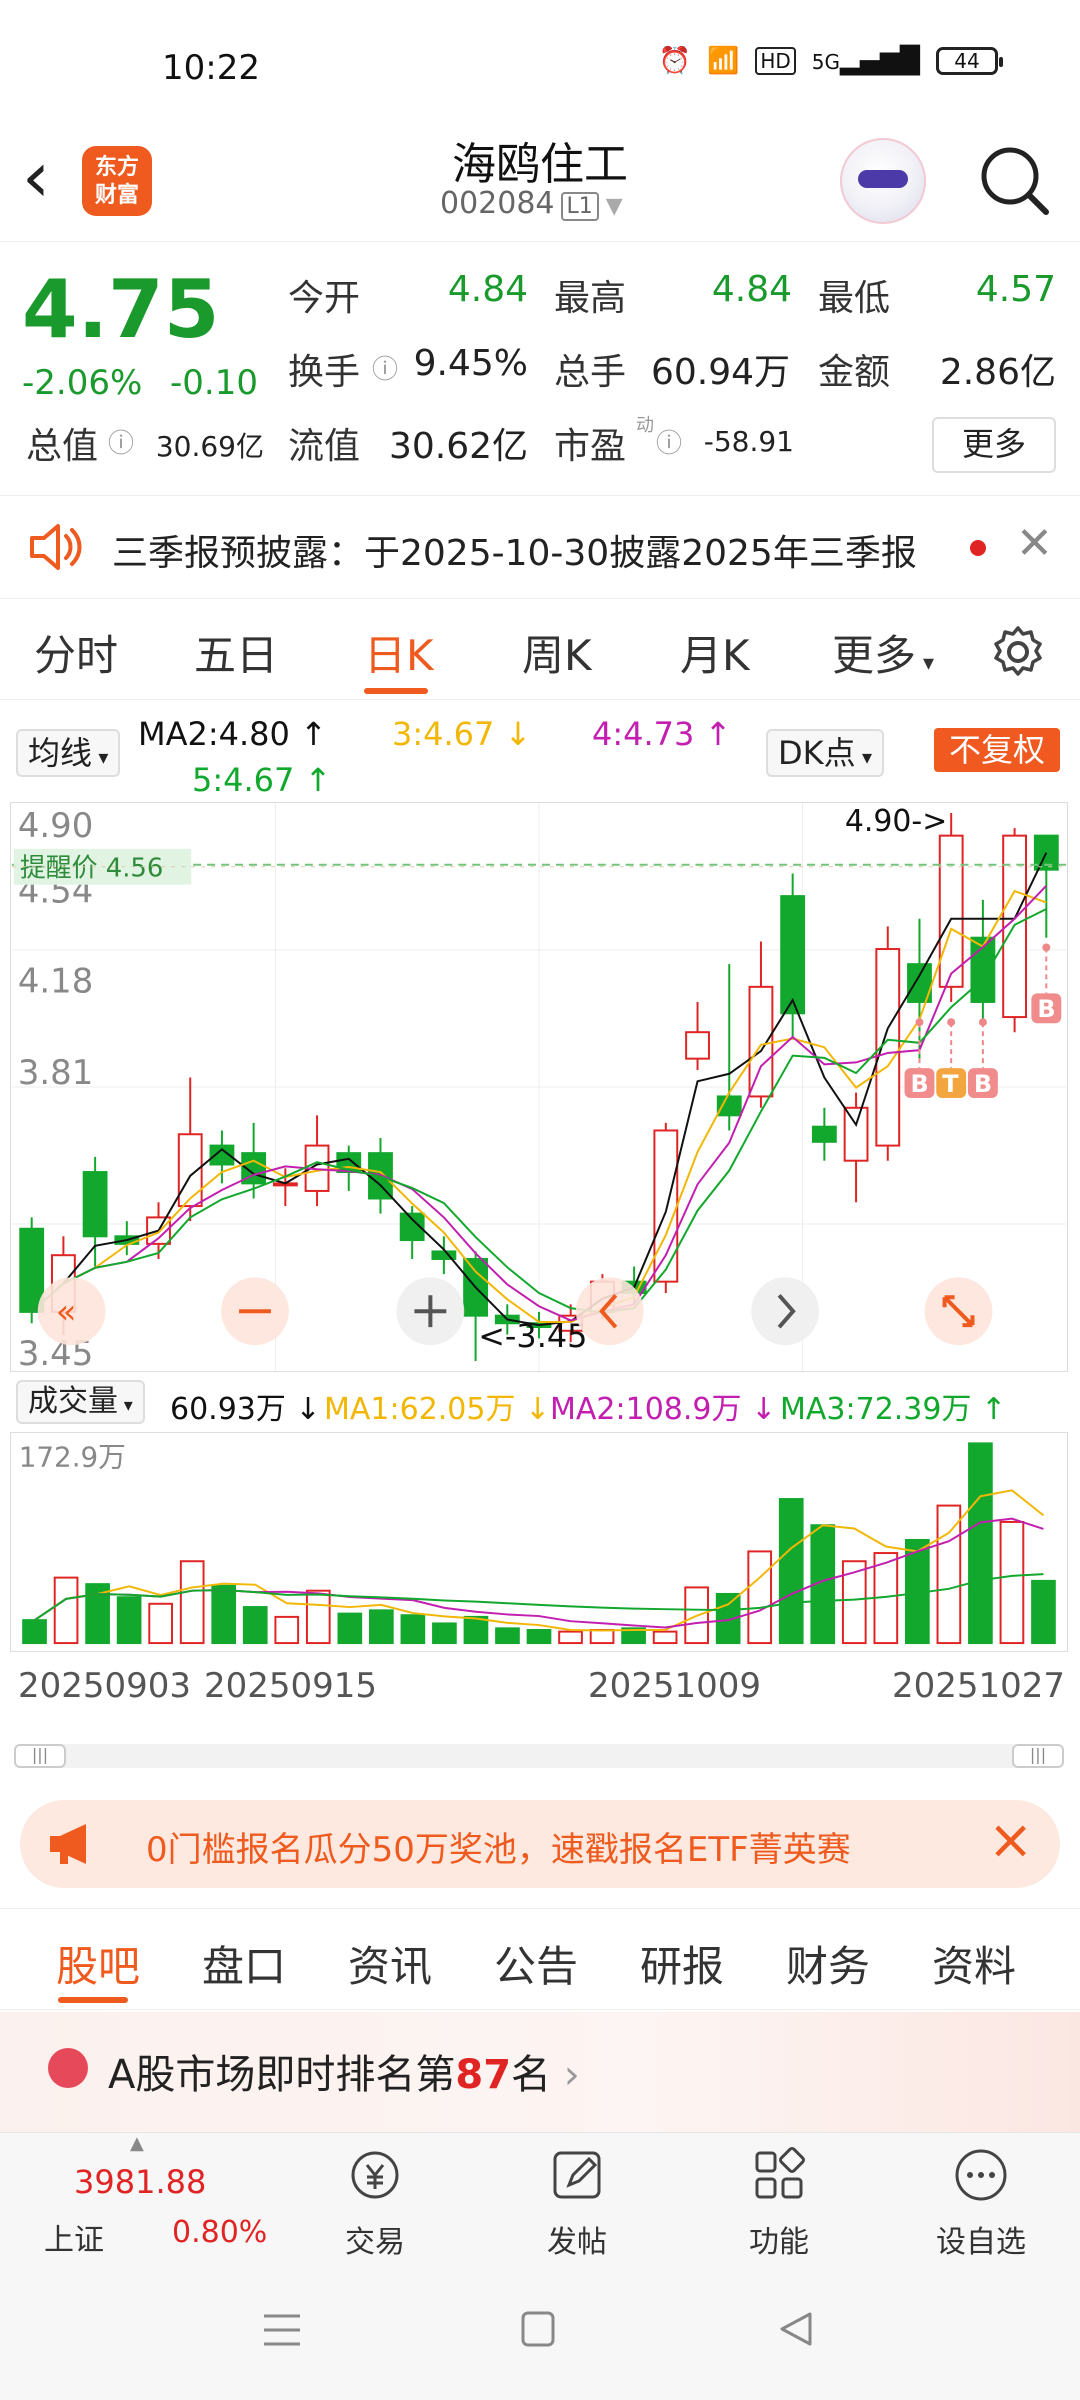  Describe the element at coordinates (748, 441) in the screenshot. I see `pe-value: -58.91` at that location.